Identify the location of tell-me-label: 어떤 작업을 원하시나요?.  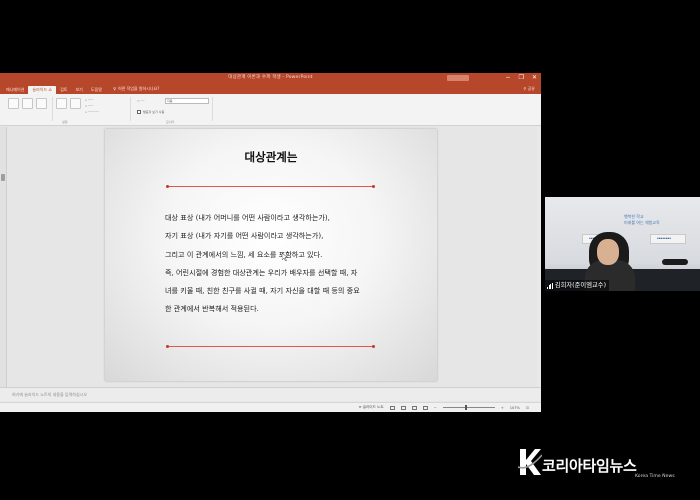
(138, 88).